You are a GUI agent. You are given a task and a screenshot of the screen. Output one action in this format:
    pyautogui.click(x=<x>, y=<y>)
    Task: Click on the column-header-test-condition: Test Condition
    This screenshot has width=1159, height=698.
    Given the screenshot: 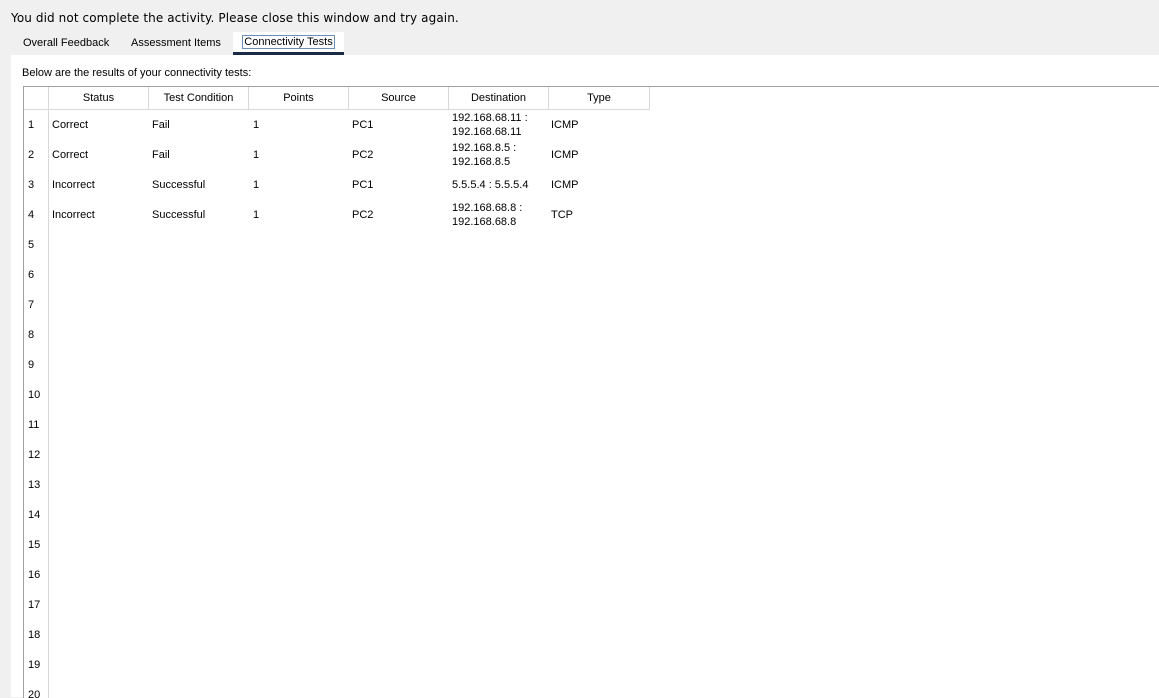 What is the action you would take?
    pyautogui.click(x=199, y=98)
    